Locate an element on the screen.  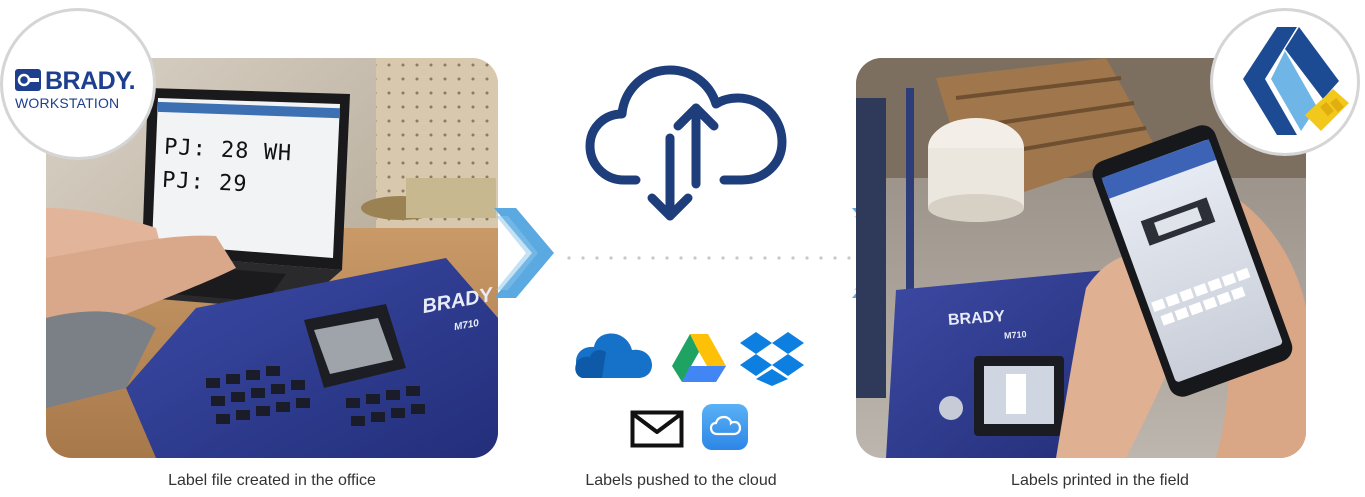
onedrive-icon is located at coordinates (614, 356).